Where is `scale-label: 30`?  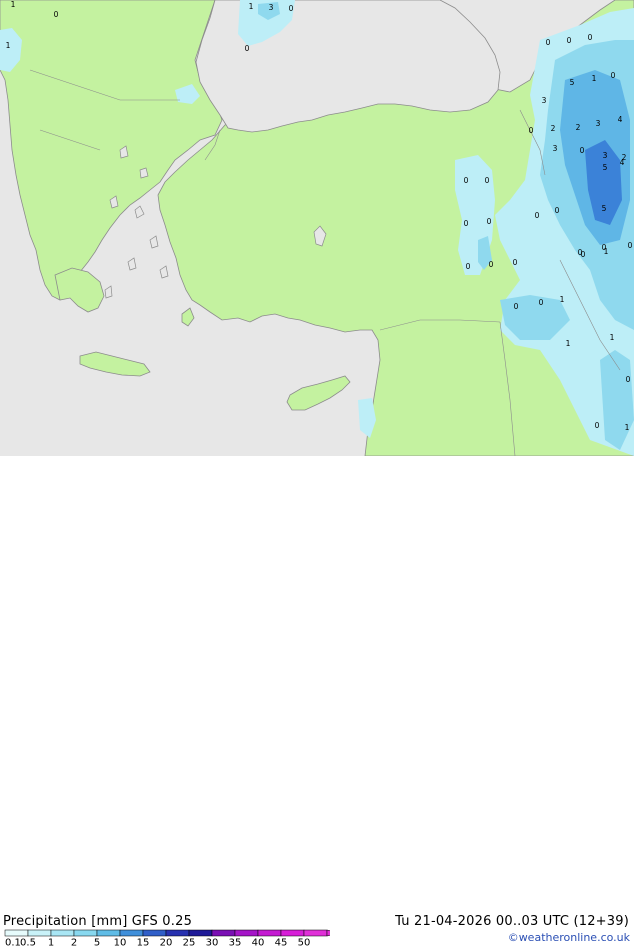
scale-label: 30 is located at coordinates (212, 942).